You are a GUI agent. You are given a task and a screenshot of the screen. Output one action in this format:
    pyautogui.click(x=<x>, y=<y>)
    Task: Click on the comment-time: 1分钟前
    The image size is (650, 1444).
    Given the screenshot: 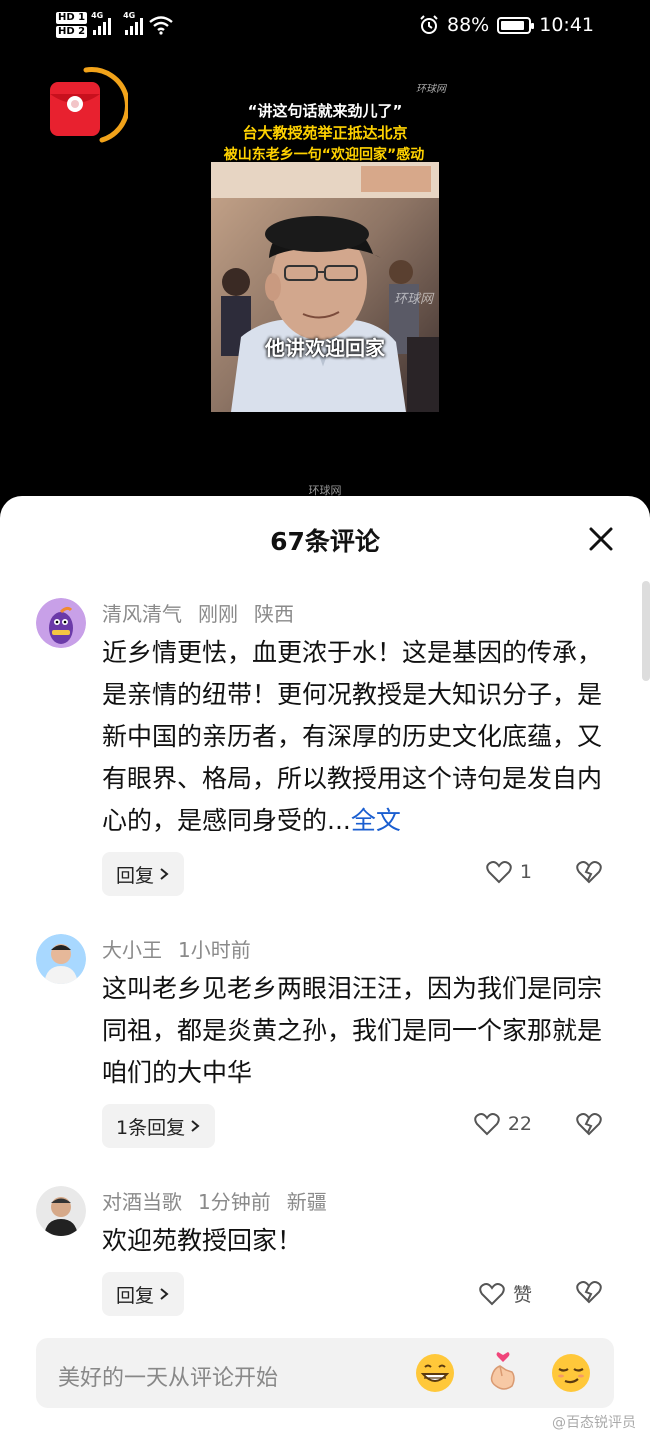 What is the action you would take?
    pyautogui.click(x=234, y=1201)
    